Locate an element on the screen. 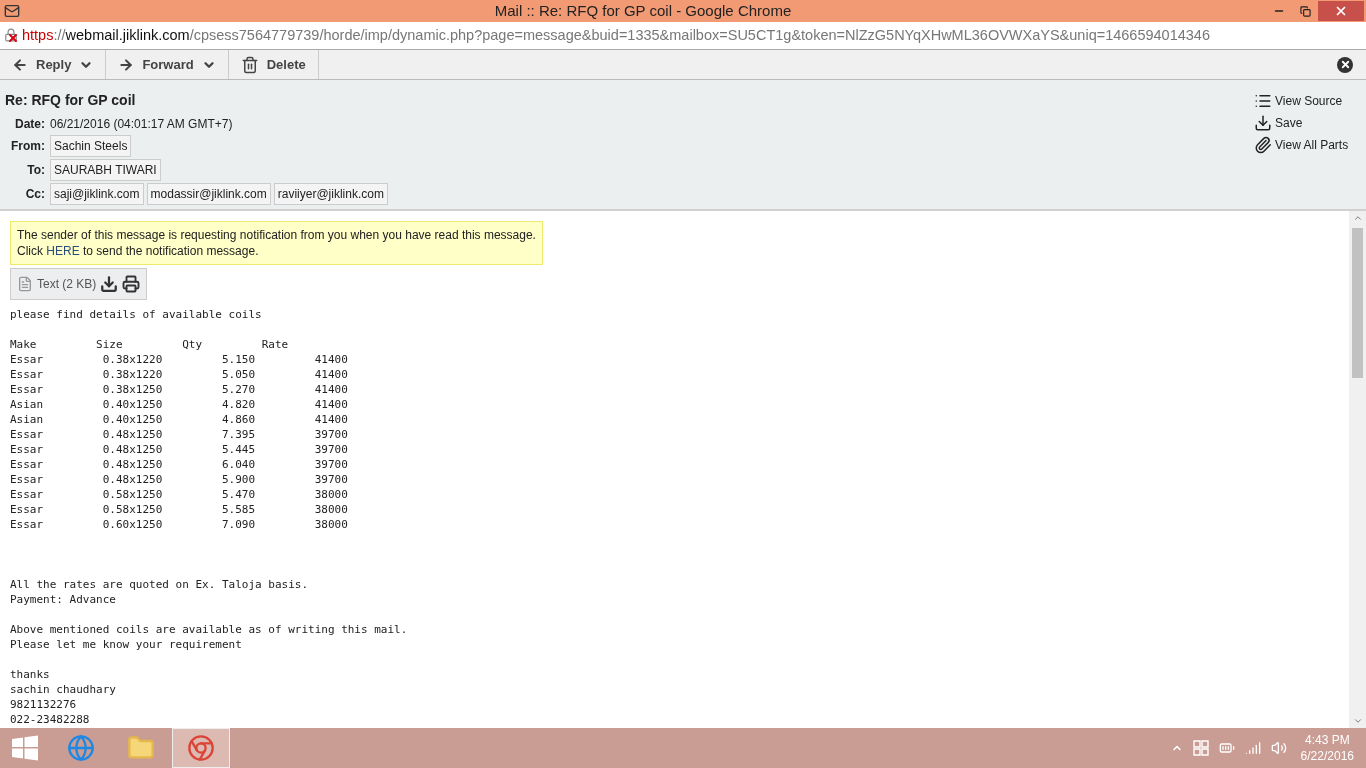 This screenshot has width=1366, height=768. message-line: Above mentioned coils are available as of writing this mail. is located at coordinates (209, 629).